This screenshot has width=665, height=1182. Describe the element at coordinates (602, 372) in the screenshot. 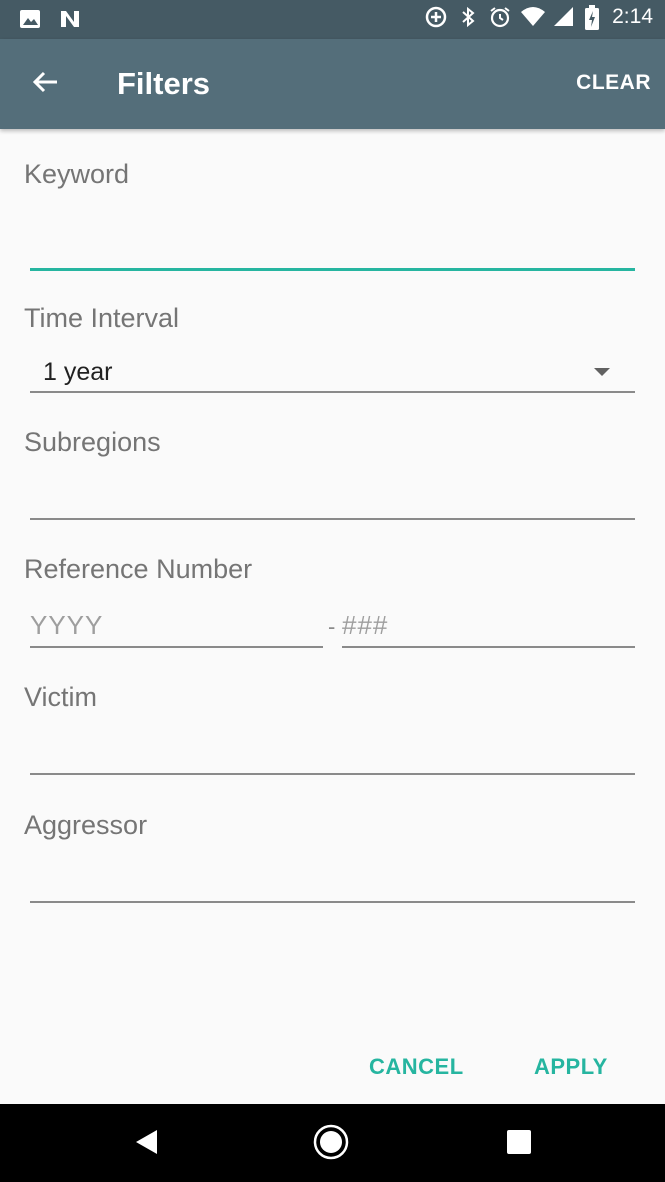

I see `dropdown-arrow-icon` at that location.